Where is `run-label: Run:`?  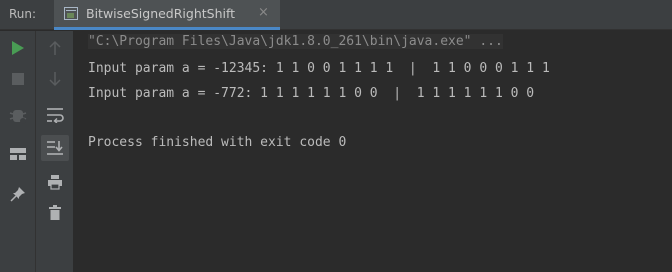 run-label: Run: is located at coordinates (23, 14).